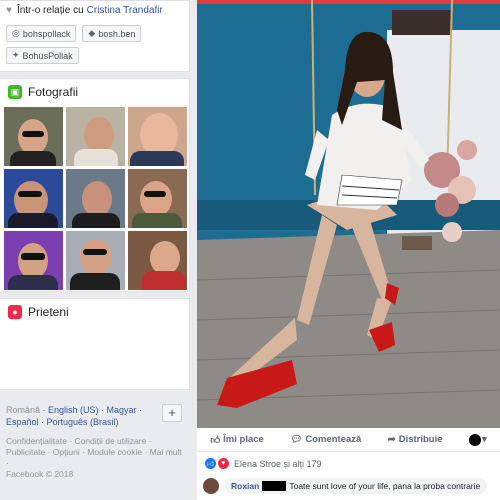 The height and width of the screenshot is (500, 500). I want to click on footer-link: Condiții de utilizare, so click(111, 441).